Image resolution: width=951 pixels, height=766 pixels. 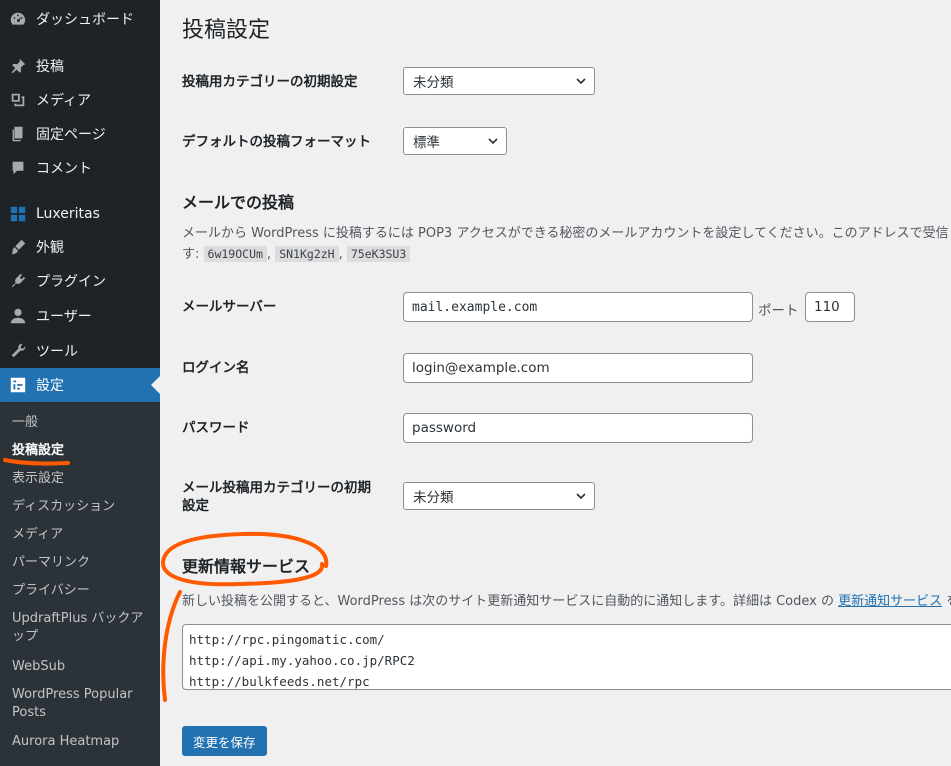 I want to click on active-indicator, so click(x=155, y=385).